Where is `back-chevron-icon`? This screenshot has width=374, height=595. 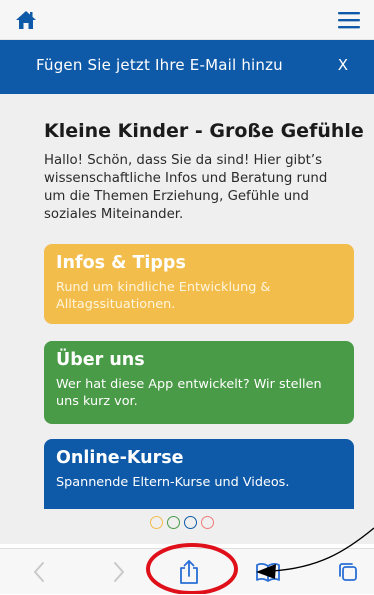 back-chevron-icon is located at coordinates (39, 572).